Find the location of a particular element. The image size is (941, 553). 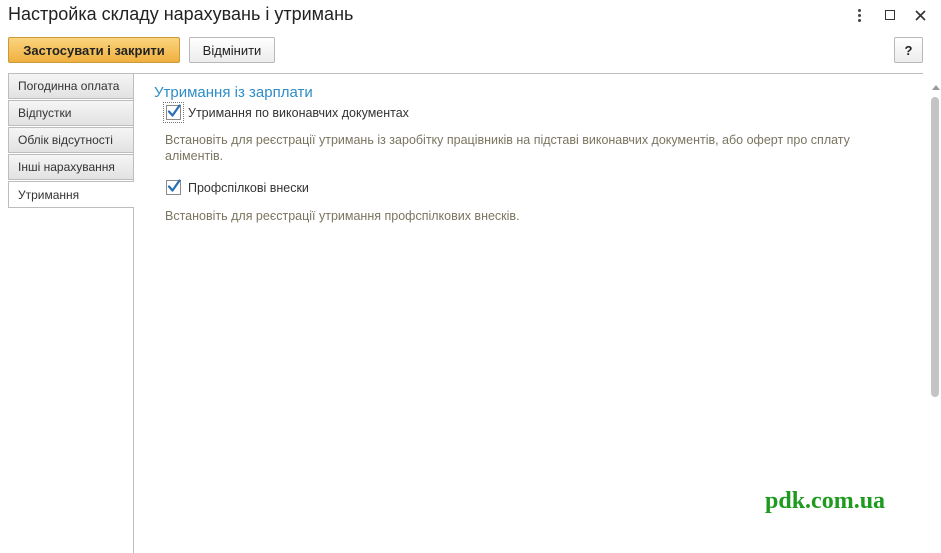

window-title: Настройка складу нарахувань і утримань is located at coordinates (181, 14).